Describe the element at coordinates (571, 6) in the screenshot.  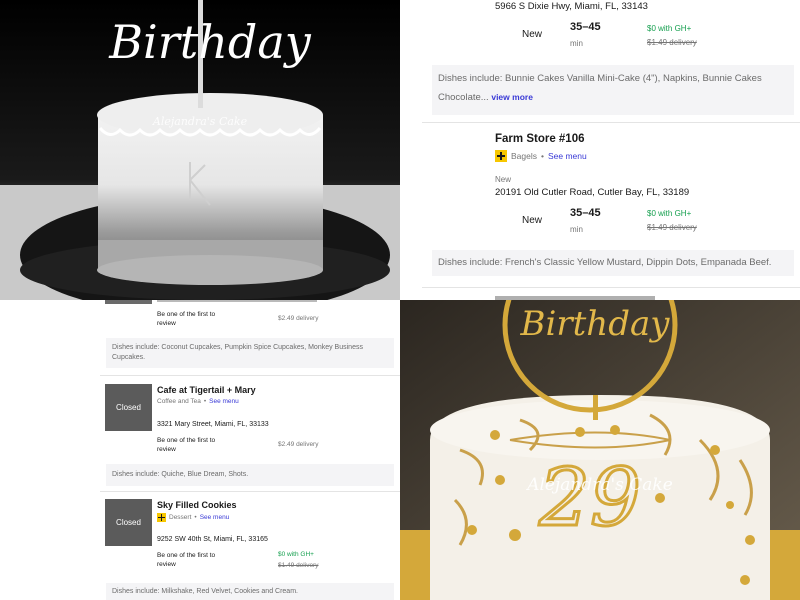
I see `restaurant-address: 5966 S Dixie Hwy, Miami, FL, 33143` at that location.